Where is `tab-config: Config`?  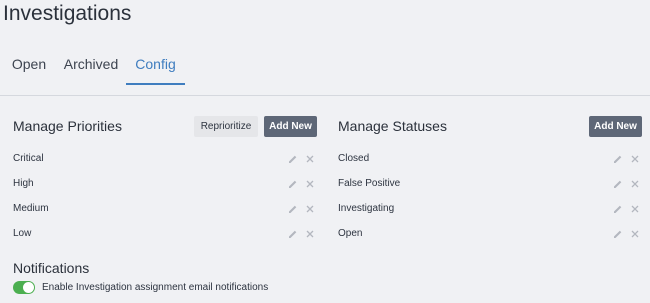 tab-config: Config is located at coordinates (155, 64).